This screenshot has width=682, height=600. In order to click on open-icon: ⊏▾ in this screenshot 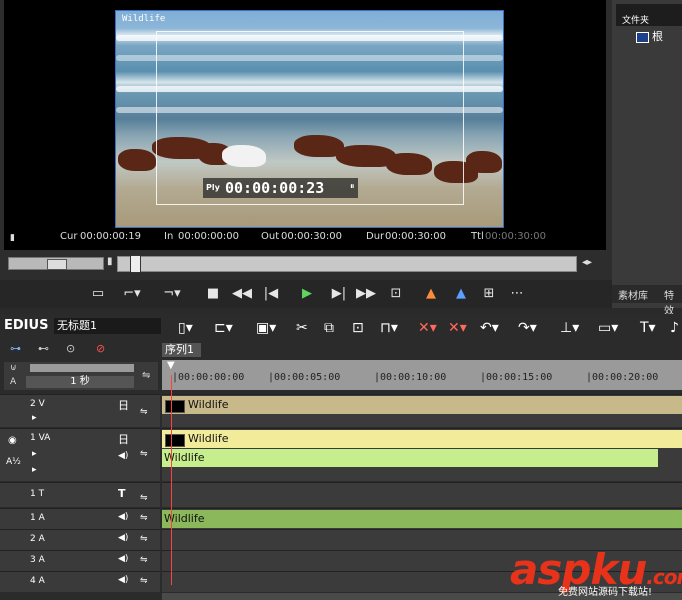, I will do `click(223, 328)`.